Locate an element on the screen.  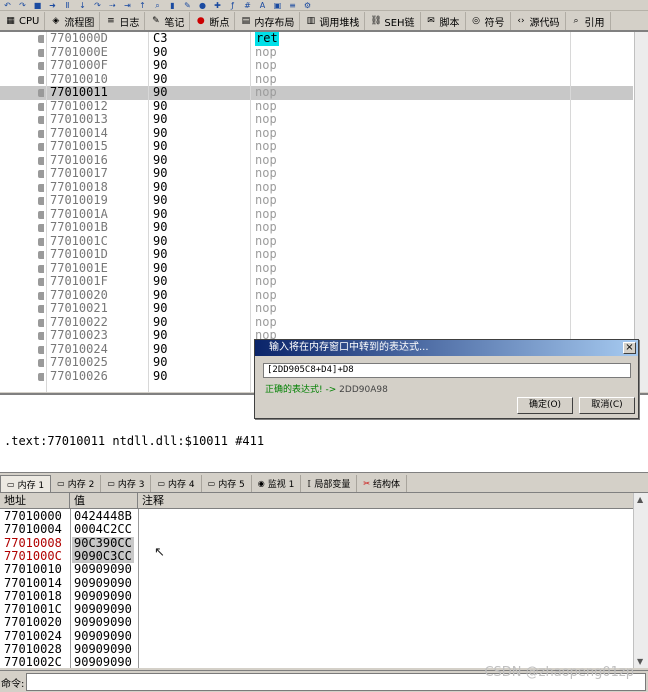
step-out-icon: ↑ is located at coordinates (142, 5).